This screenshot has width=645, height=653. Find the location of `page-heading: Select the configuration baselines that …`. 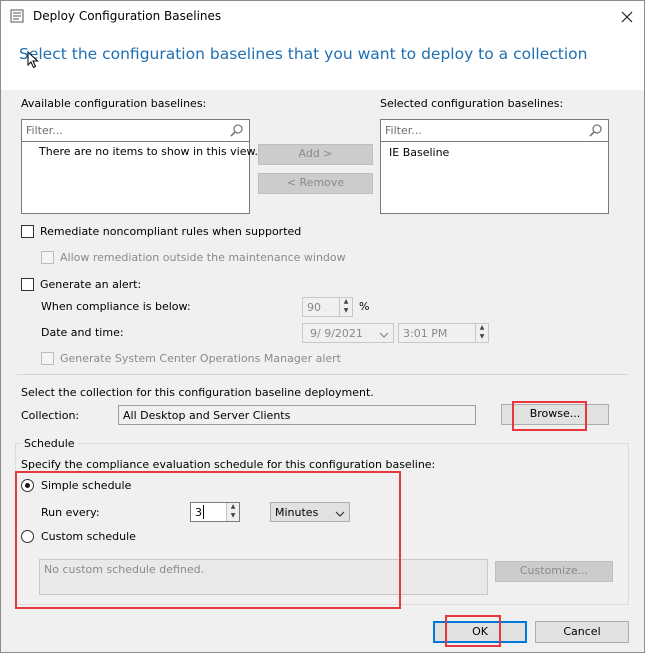

page-heading: Select the configuration baselines that … is located at coordinates (303, 54).